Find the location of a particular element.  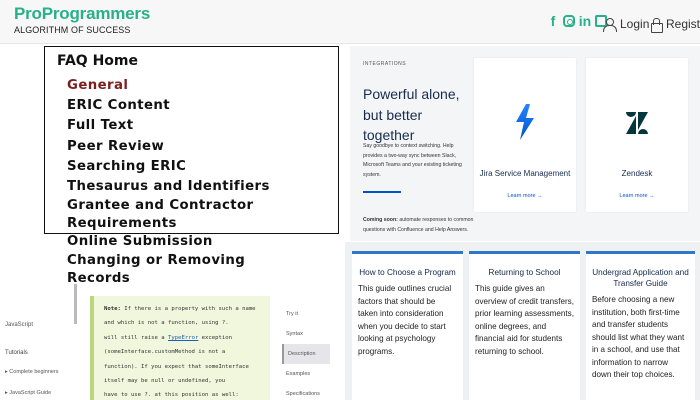

user-icon is located at coordinates (610, 24).